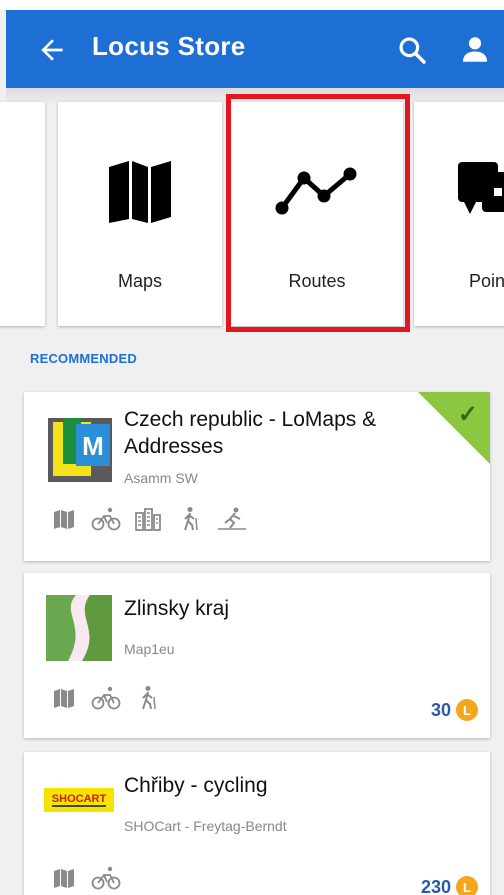  I want to click on category-card-routes: Routes, so click(317, 214).